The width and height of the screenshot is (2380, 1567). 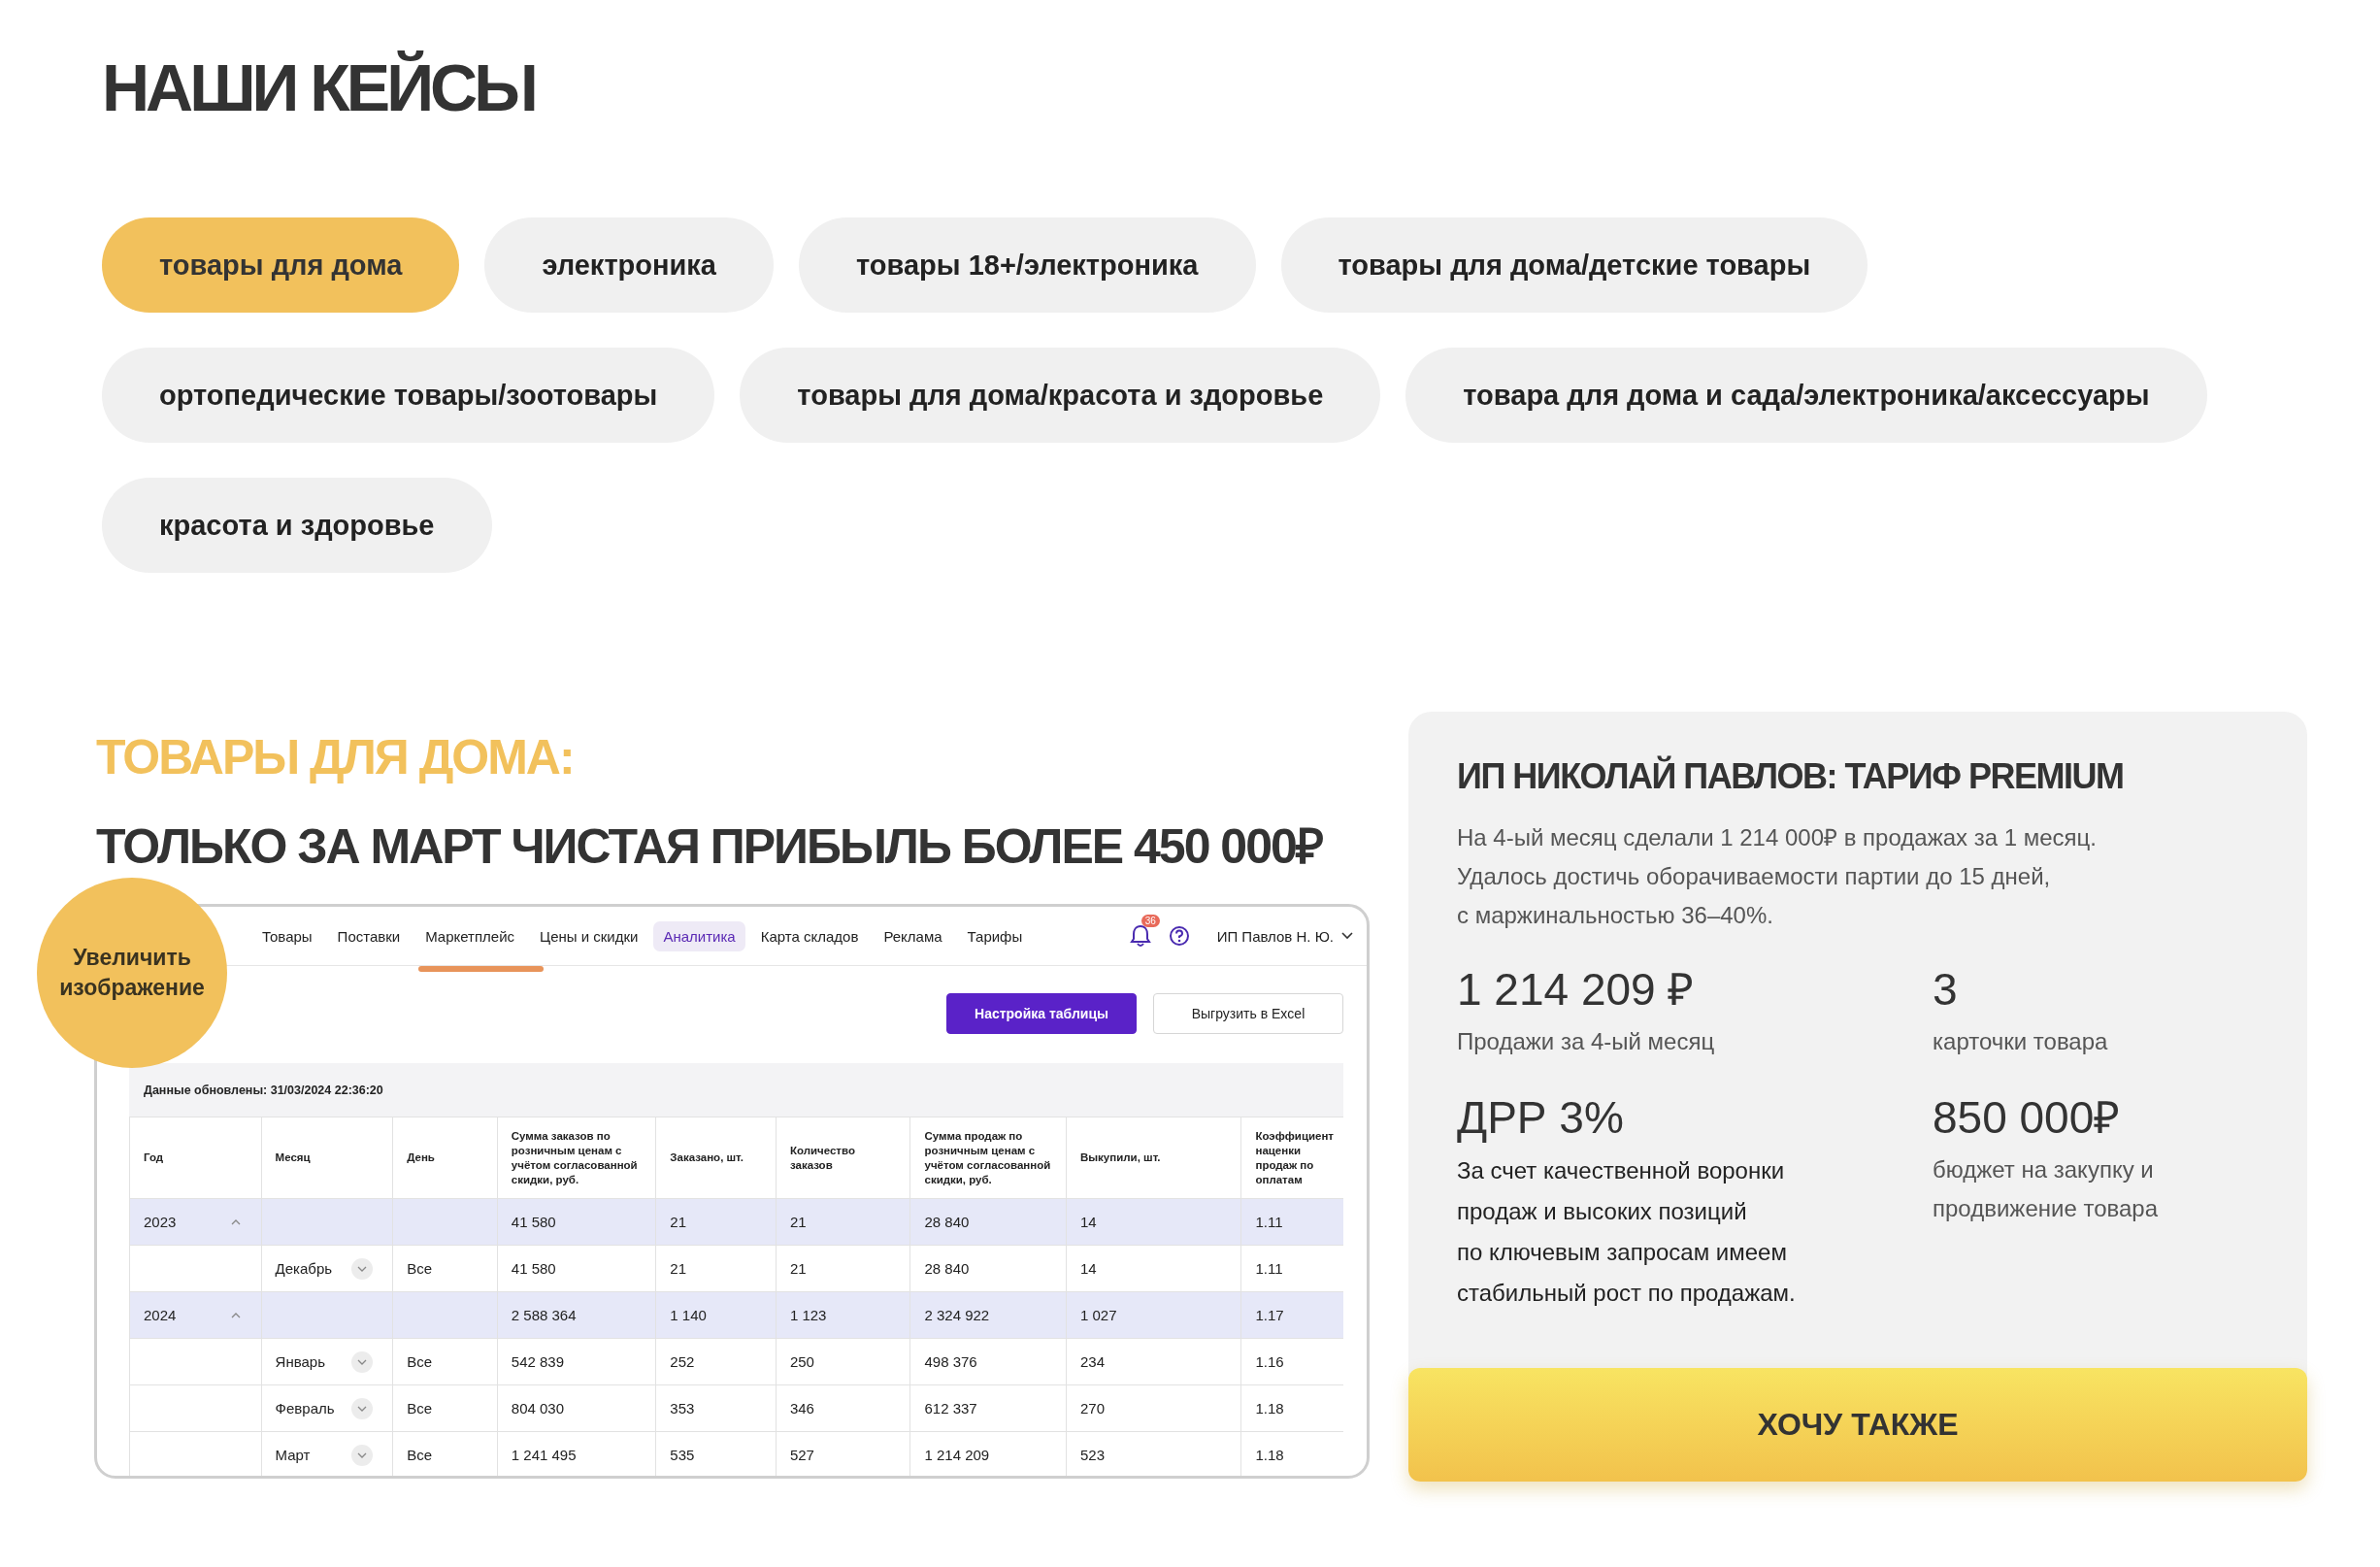 I want to click on column-header: Количество заказов, so click(x=842, y=1157).